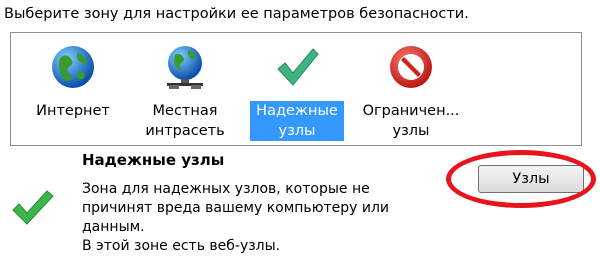 The image size is (600, 264). What do you see at coordinates (531, 179) in the screenshot?
I see `sites-button: Узлы` at bounding box center [531, 179].